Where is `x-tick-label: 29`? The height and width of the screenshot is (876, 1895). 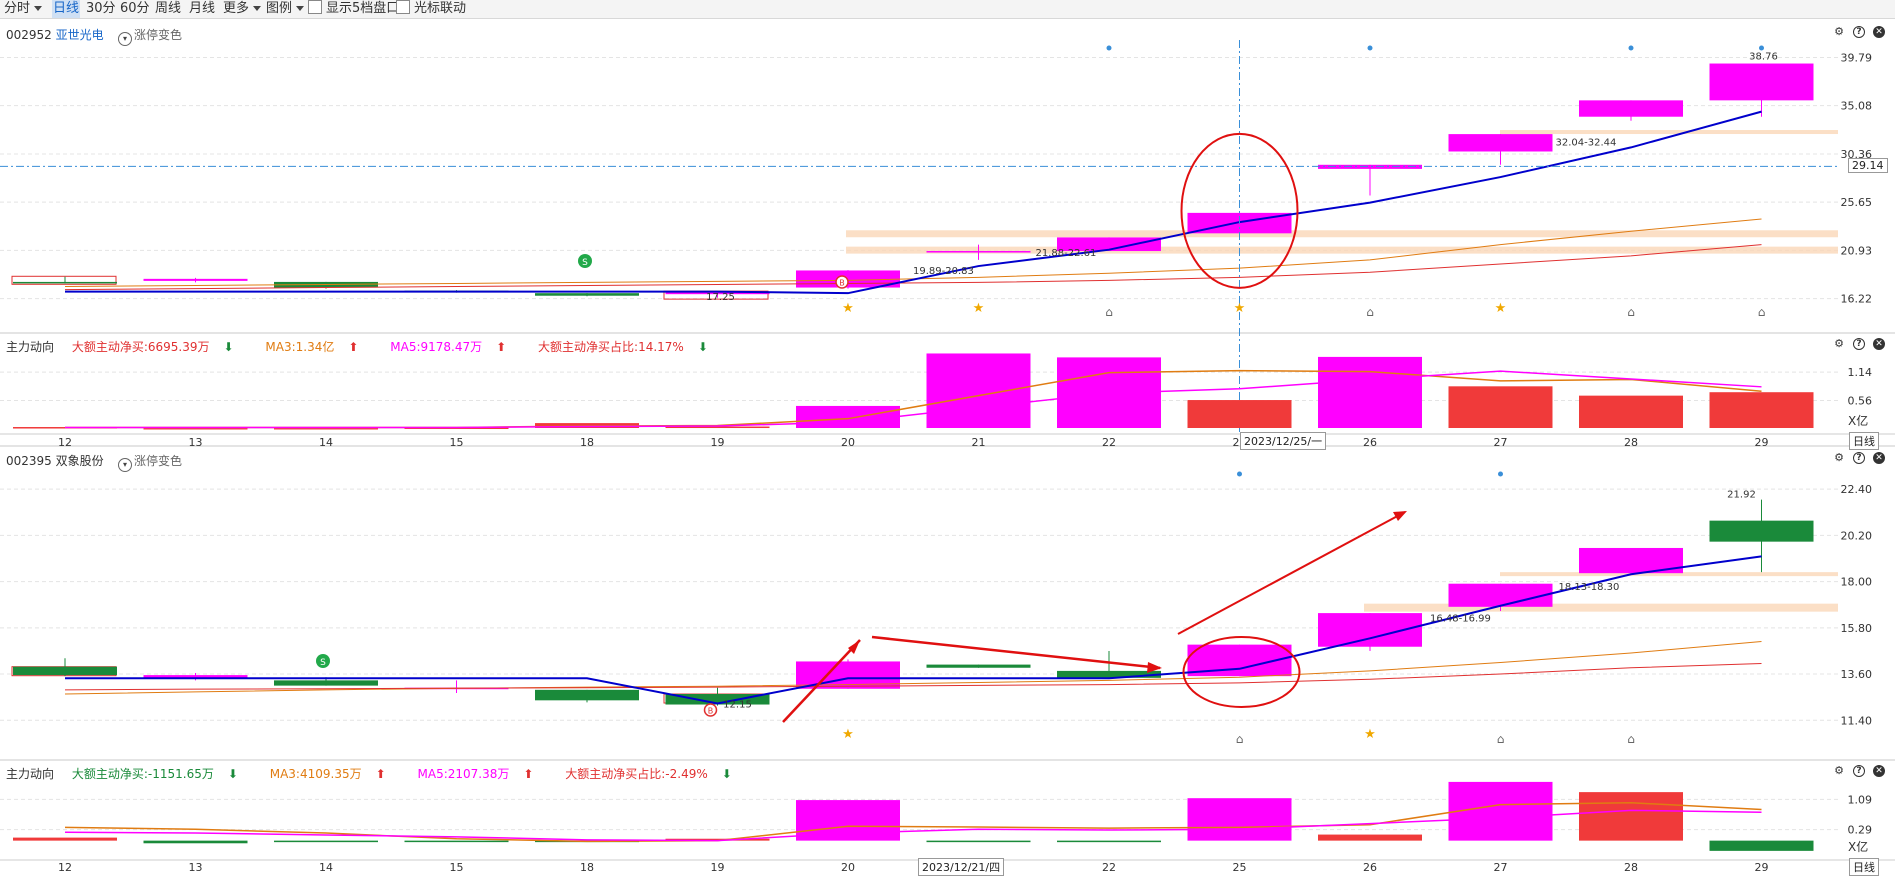
x-tick-label: 29 is located at coordinates (1762, 442).